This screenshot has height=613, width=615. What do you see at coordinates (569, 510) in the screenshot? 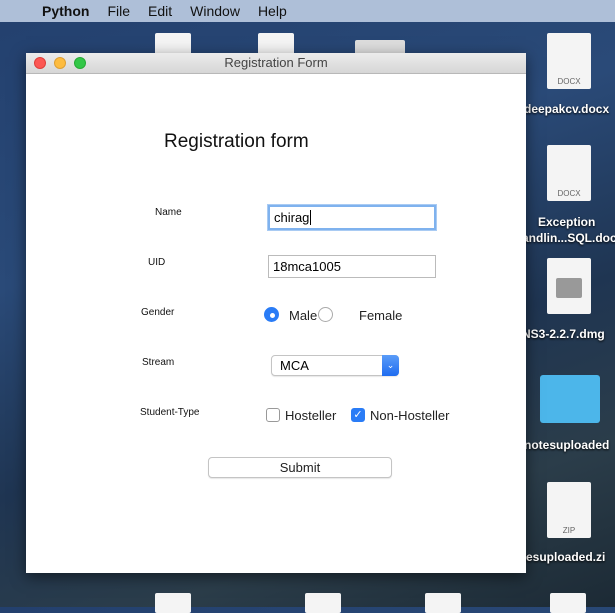
I see `zip-file-icon: ZIP` at bounding box center [569, 510].